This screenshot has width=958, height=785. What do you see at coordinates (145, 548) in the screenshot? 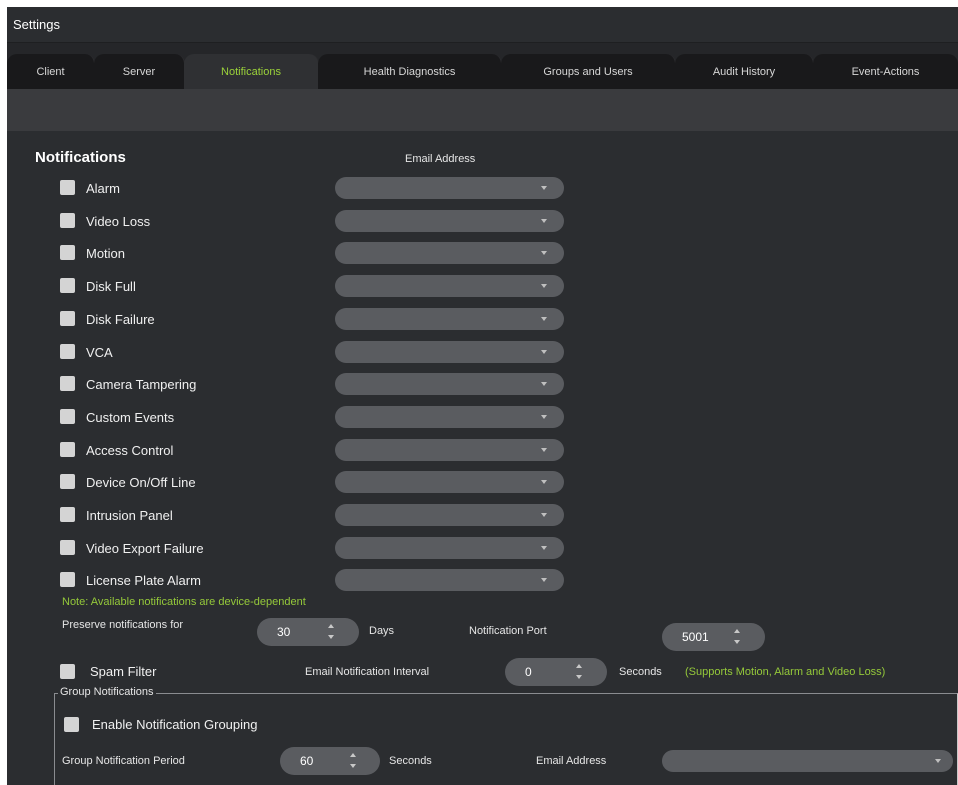
I see `notification-label: Video Export Failure` at bounding box center [145, 548].